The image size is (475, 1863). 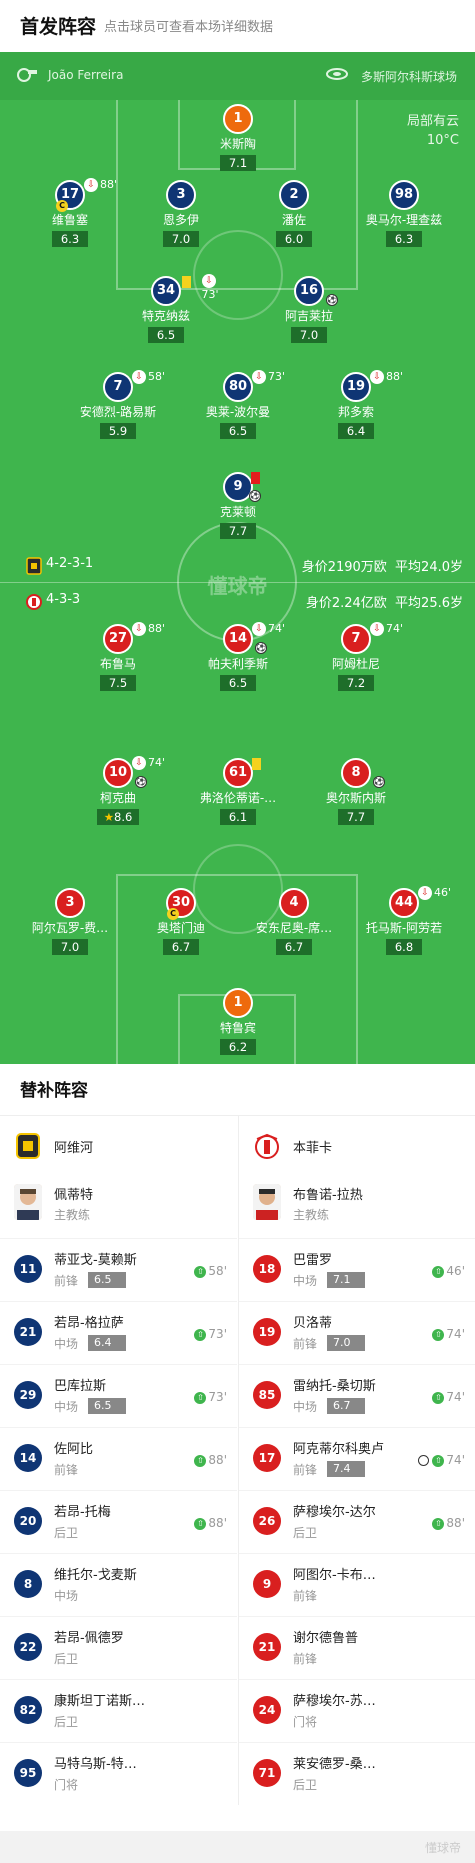 What do you see at coordinates (118, 1332) in the screenshot?
I see `sub-player-row: 21 若昂-格拉萨 中场 6.4 ⇧ 73'` at bounding box center [118, 1332].